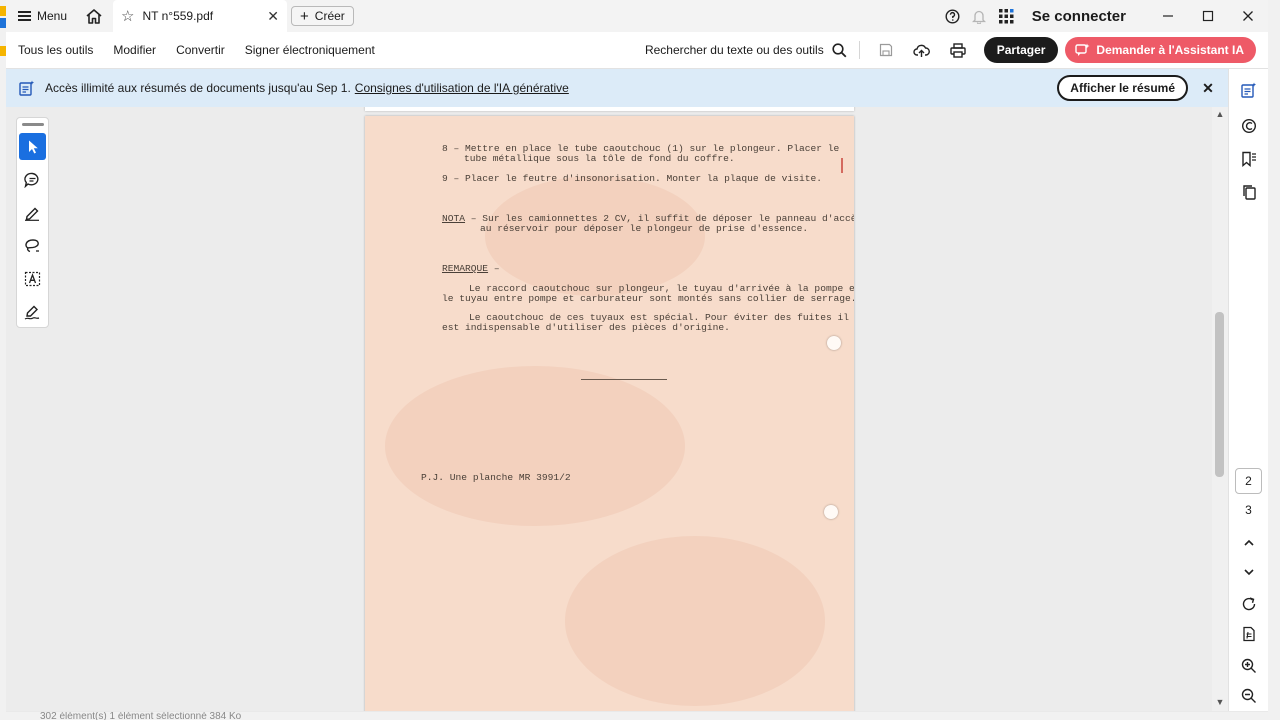 The width and height of the screenshot is (1280, 720). I want to click on upload-button, so click(922, 50).